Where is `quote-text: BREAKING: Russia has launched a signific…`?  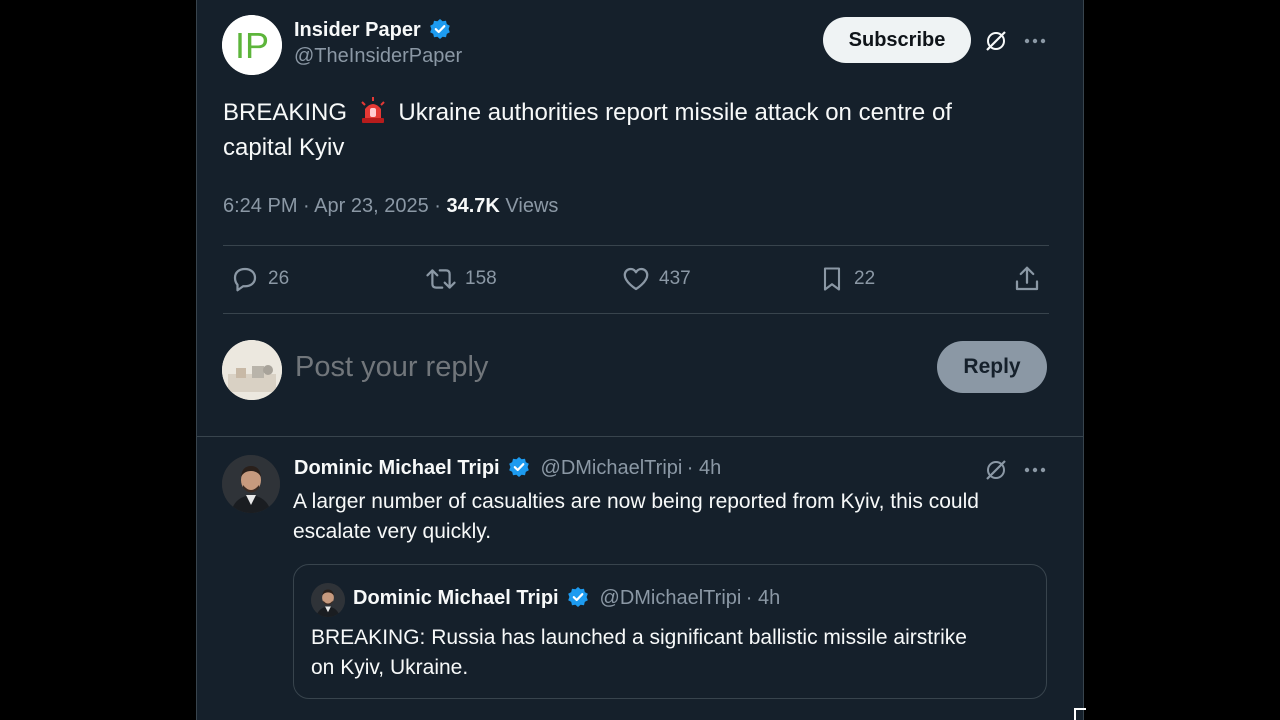 quote-text: BREAKING: Russia has launched a signific… is located at coordinates (671, 653).